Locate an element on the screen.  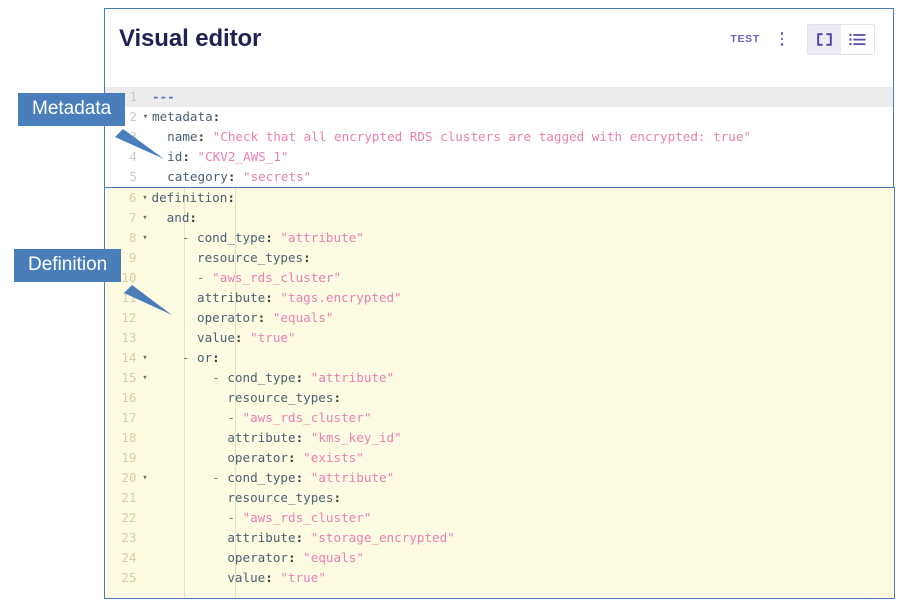
line-number: 22 is located at coordinates (129, 517).